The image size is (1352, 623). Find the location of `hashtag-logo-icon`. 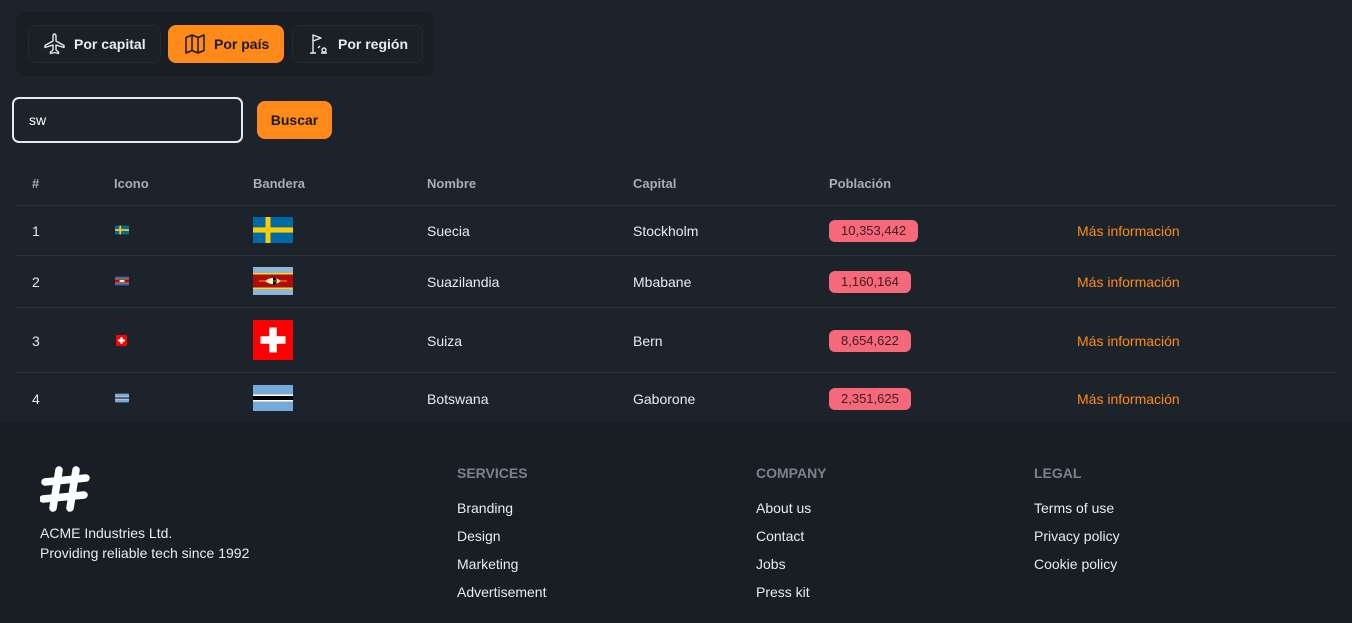

hashtag-logo-icon is located at coordinates (65, 489).